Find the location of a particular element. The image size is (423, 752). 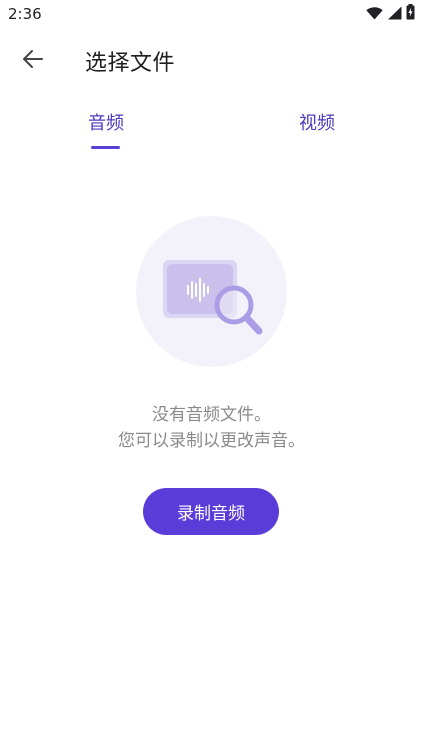

tab-selected-indicator is located at coordinates (105, 147).